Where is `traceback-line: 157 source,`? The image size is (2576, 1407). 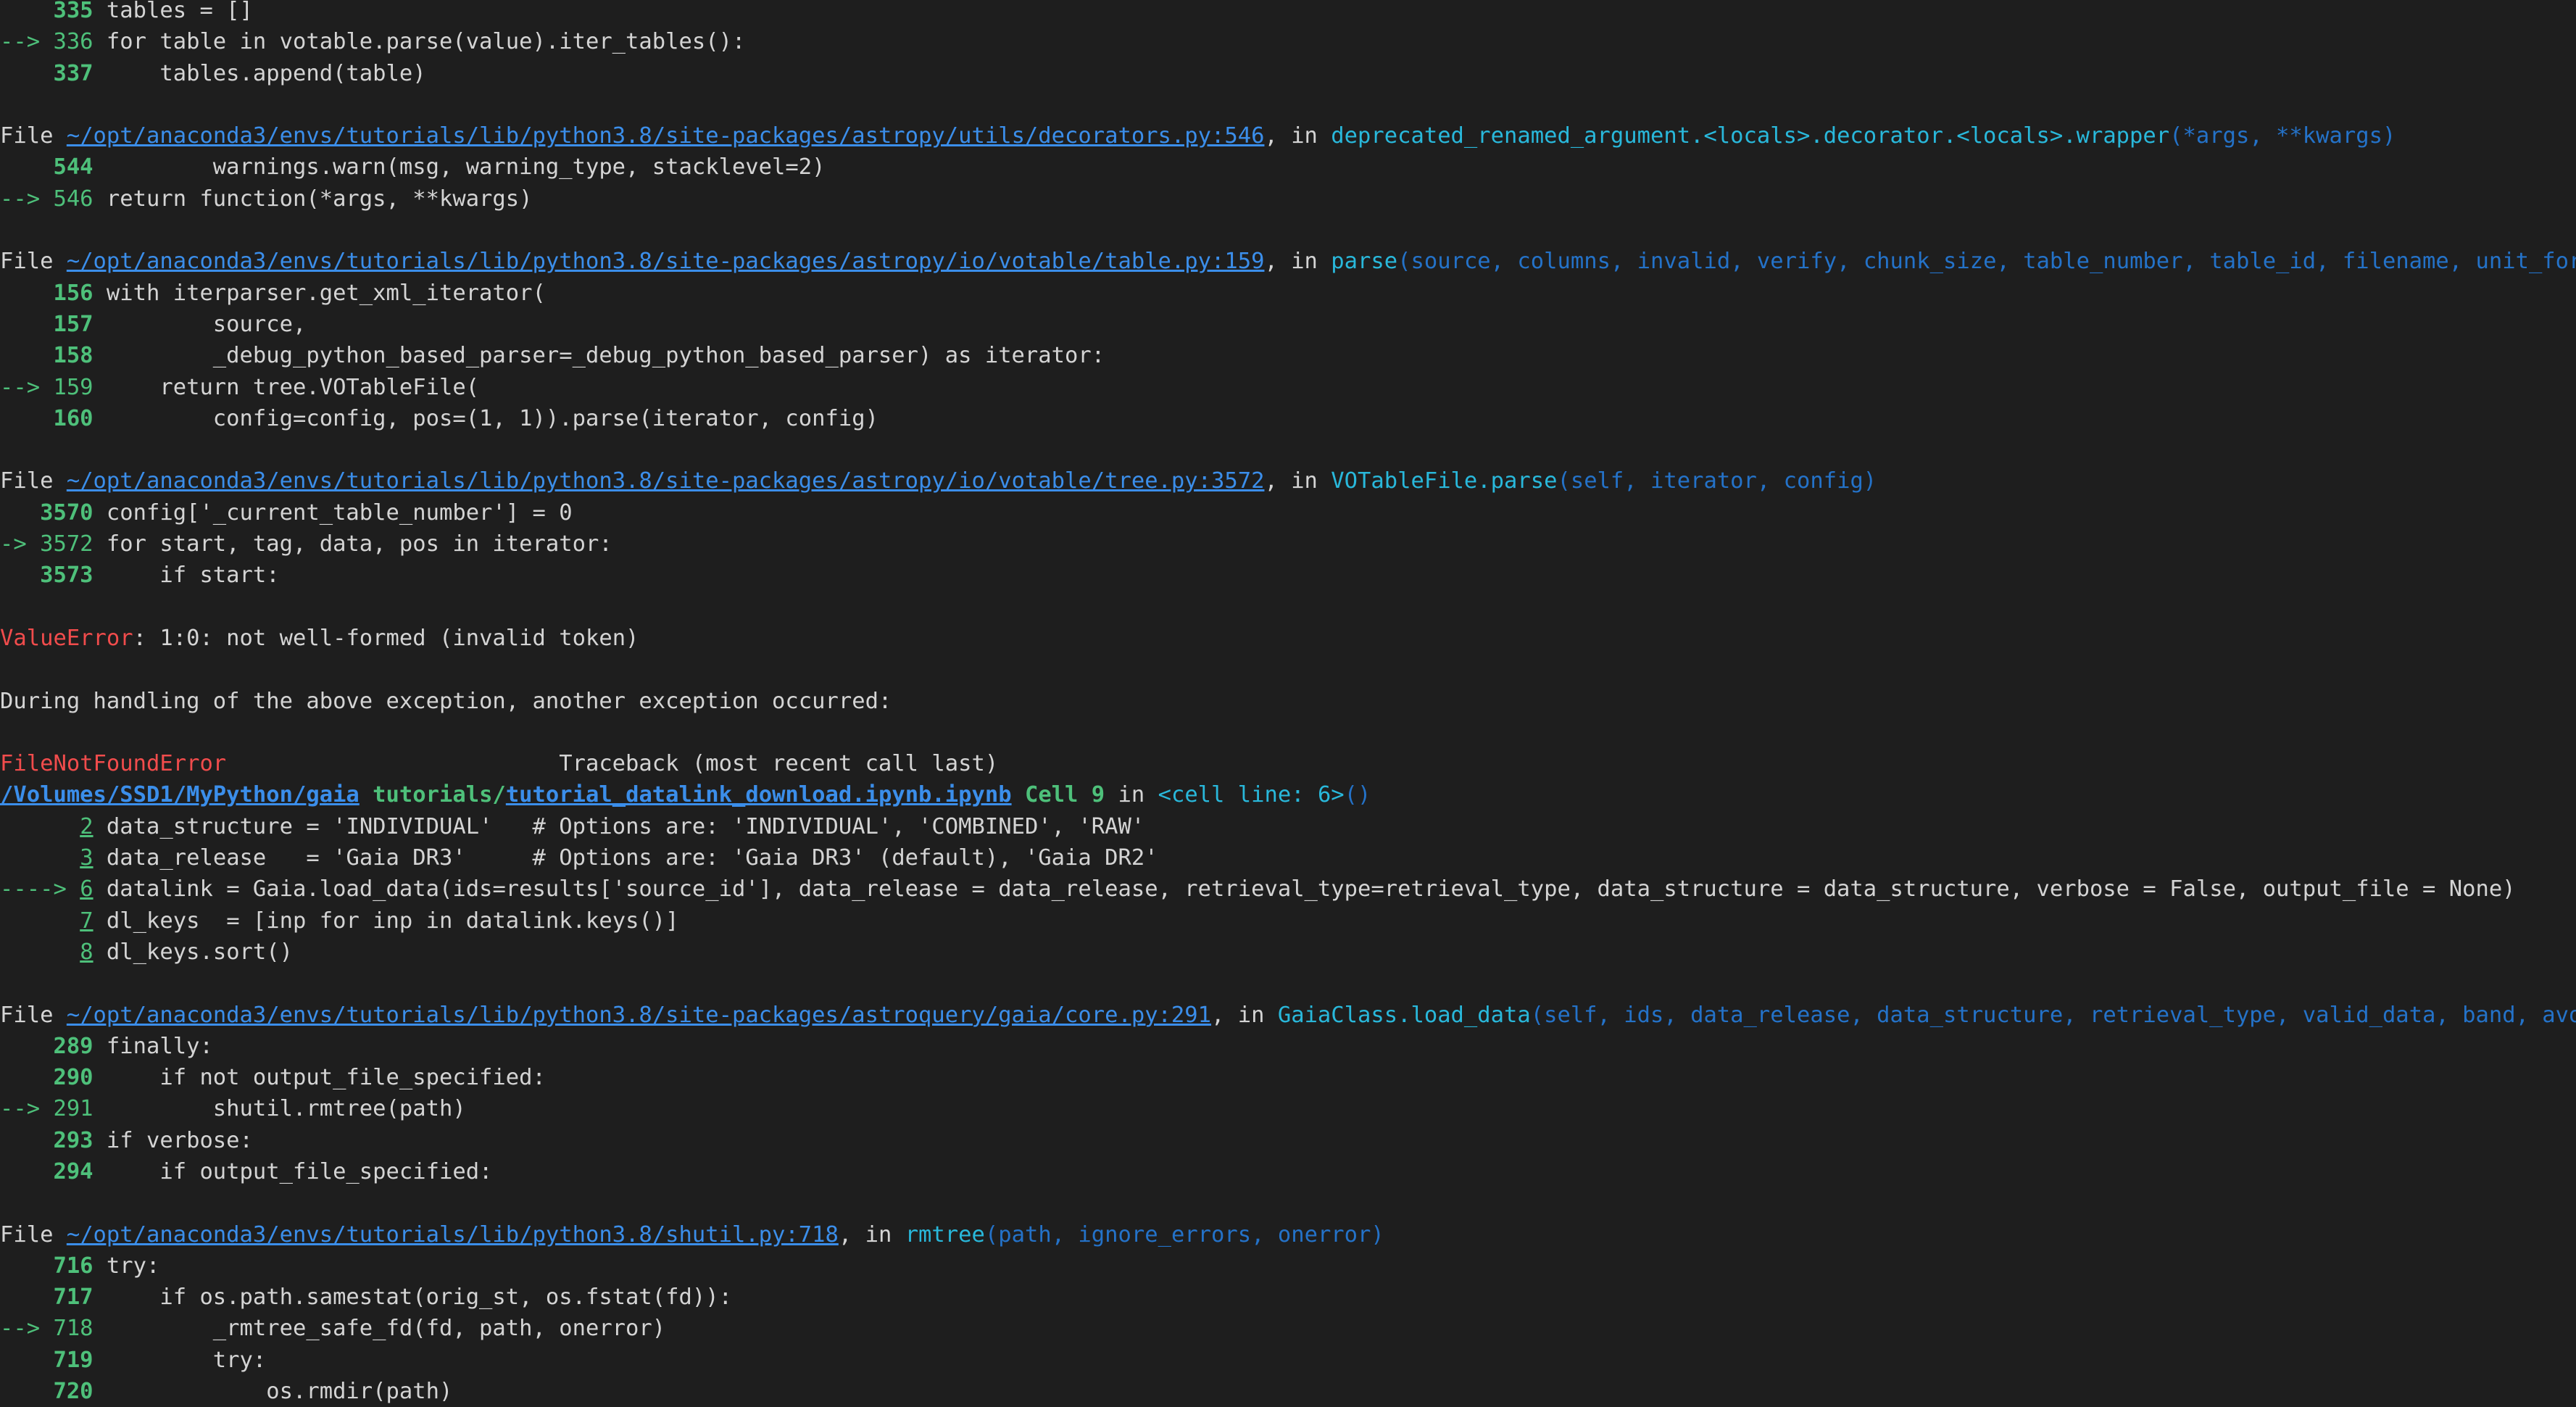 traceback-line: 157 source, is located at coordinates (1288, 324).